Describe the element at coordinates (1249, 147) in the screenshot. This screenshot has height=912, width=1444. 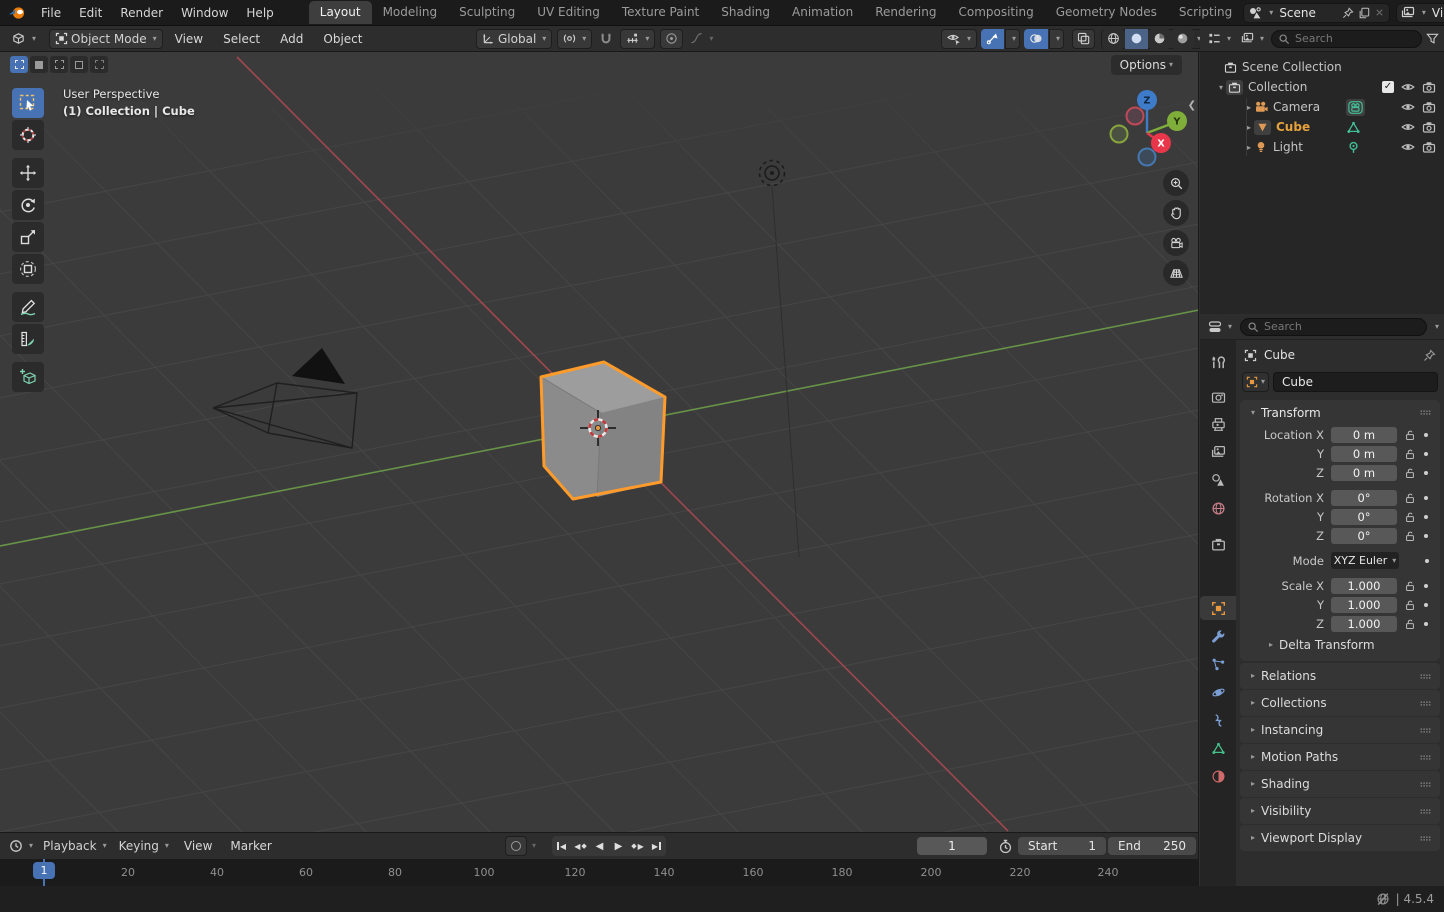
I see `expand-icon: ▸` at that location.